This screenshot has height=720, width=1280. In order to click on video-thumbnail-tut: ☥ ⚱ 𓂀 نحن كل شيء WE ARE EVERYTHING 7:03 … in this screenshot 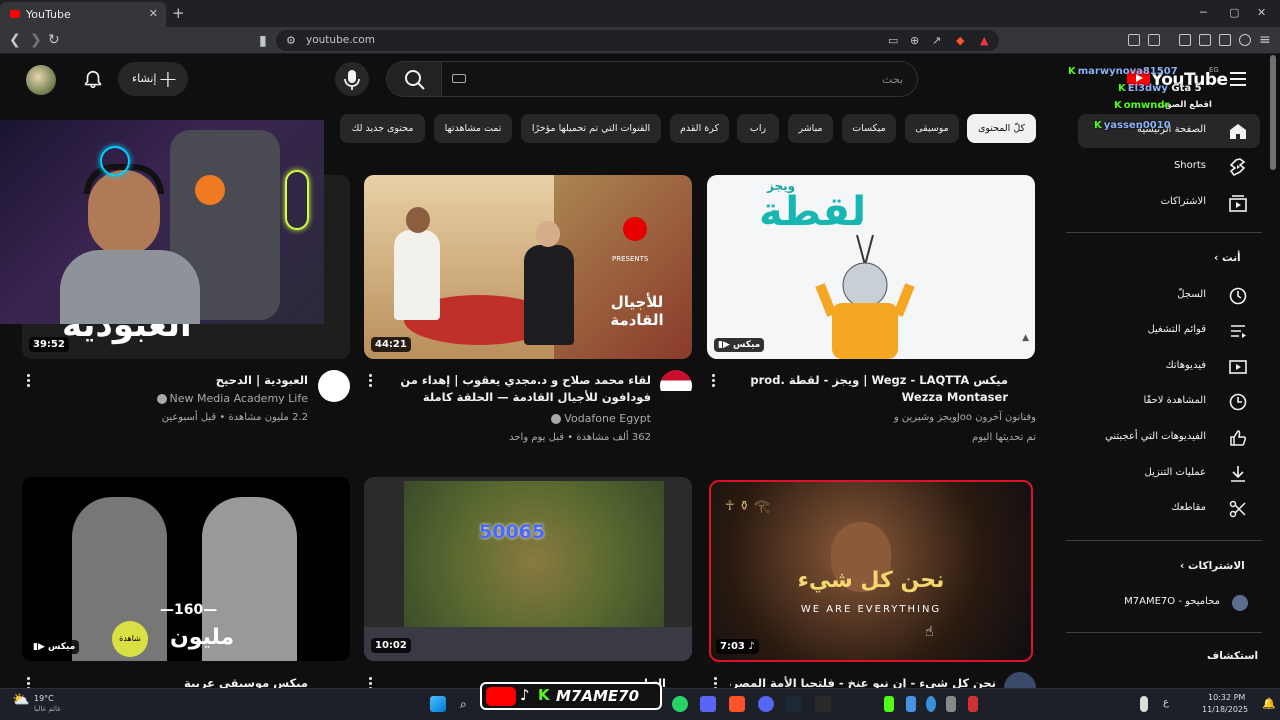, I will do `click(871, 571)`.